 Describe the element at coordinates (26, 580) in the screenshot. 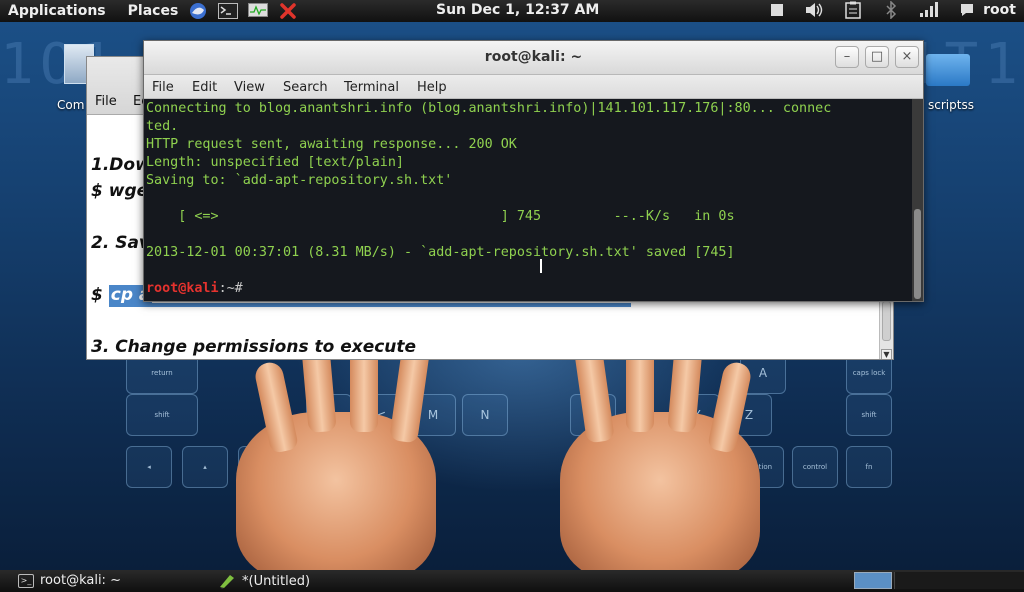

I see `terminal-icon: >_` at that location.